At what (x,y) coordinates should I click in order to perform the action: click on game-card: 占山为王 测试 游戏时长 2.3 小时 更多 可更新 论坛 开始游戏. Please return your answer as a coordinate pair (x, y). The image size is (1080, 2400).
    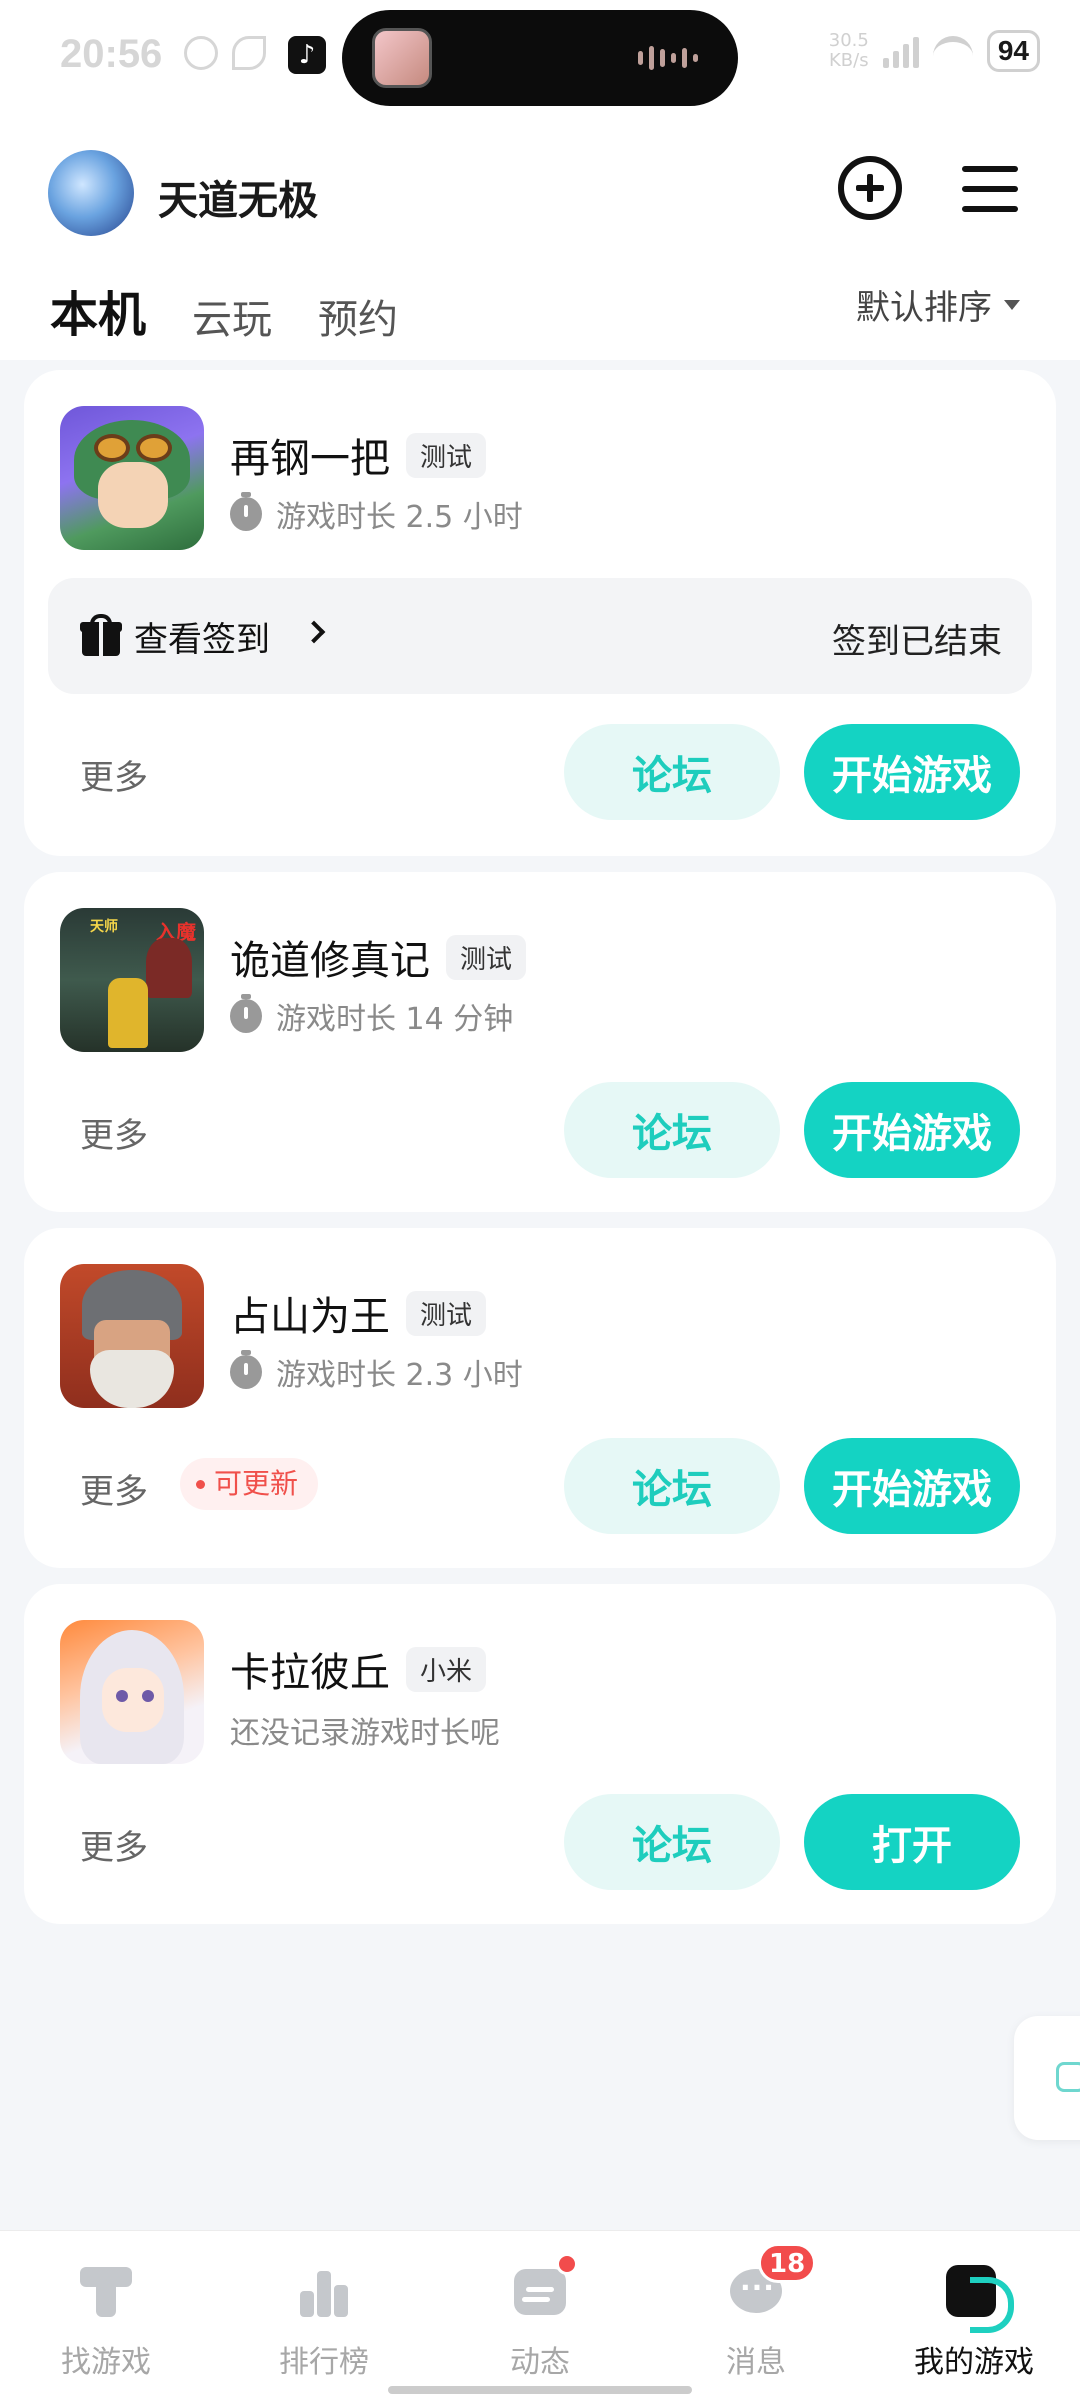
    Looking at the image, I should click on (540, 1398).